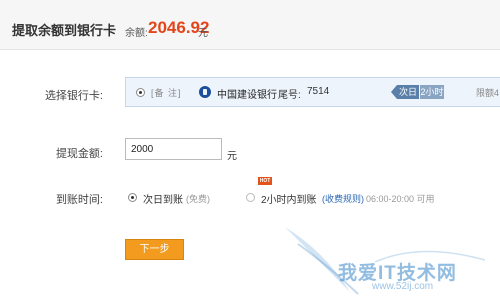 The width and height of the screenshot is (500, 301). What do you see at coordinates (173, 149) in the screenshot?
I see `amount-input` at bounding box center [173, 149].